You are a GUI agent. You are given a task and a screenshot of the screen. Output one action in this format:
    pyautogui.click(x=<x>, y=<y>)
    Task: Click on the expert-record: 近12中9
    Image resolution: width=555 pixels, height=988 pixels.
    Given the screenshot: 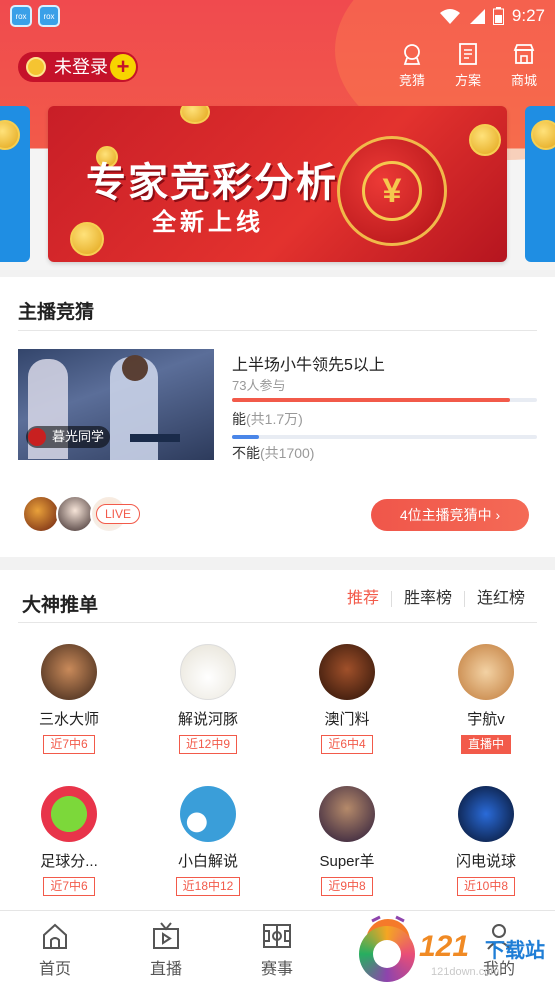 What is the action you would take?
    pyautogui.click(x=208, y=744)
    